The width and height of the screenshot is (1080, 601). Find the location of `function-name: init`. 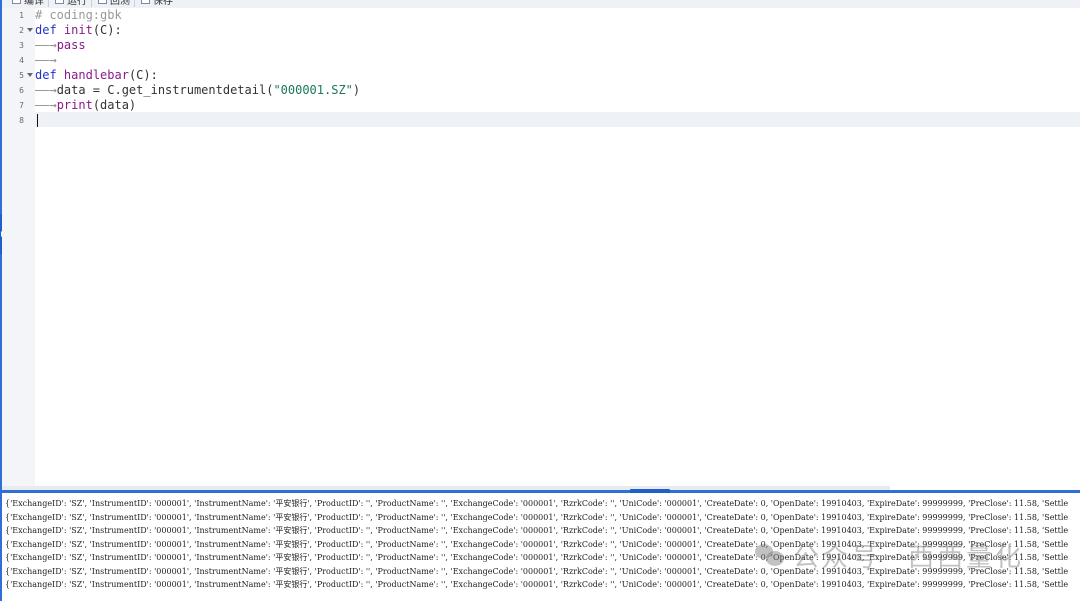

function-name: init is located at coordinates (78, 30).